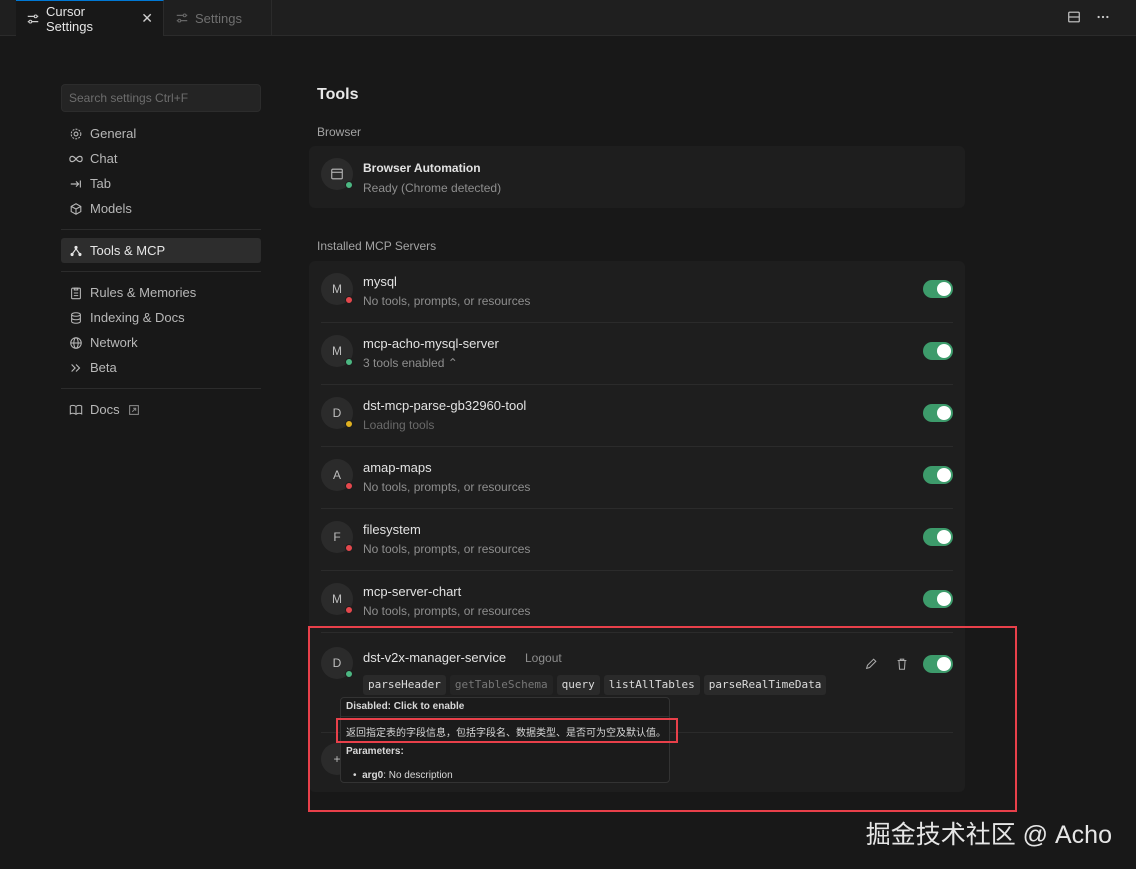  Describe the element at coordinates (568, 18) in the screenshot. I see `editor-tab-bar: Cursor Settings ✕ Settings` at that location.